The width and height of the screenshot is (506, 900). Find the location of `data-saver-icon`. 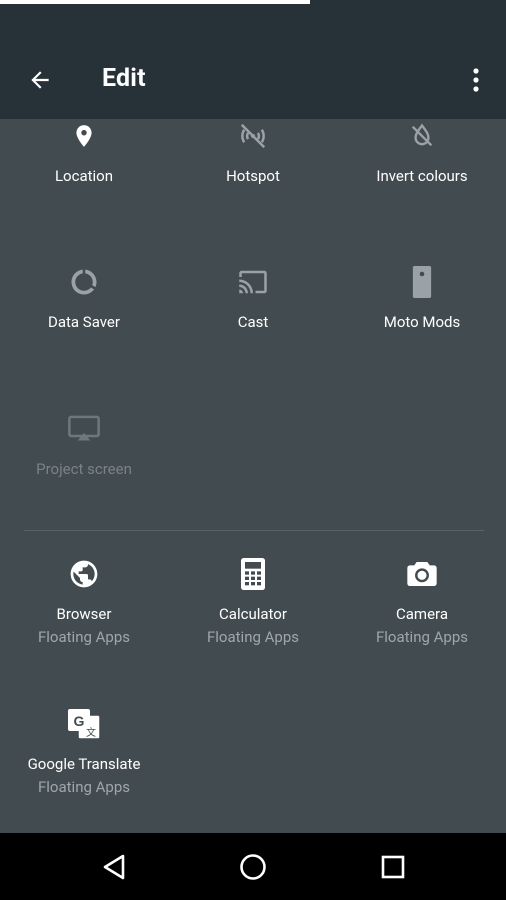

data-saver-icon is located at coordinates (84, 282).